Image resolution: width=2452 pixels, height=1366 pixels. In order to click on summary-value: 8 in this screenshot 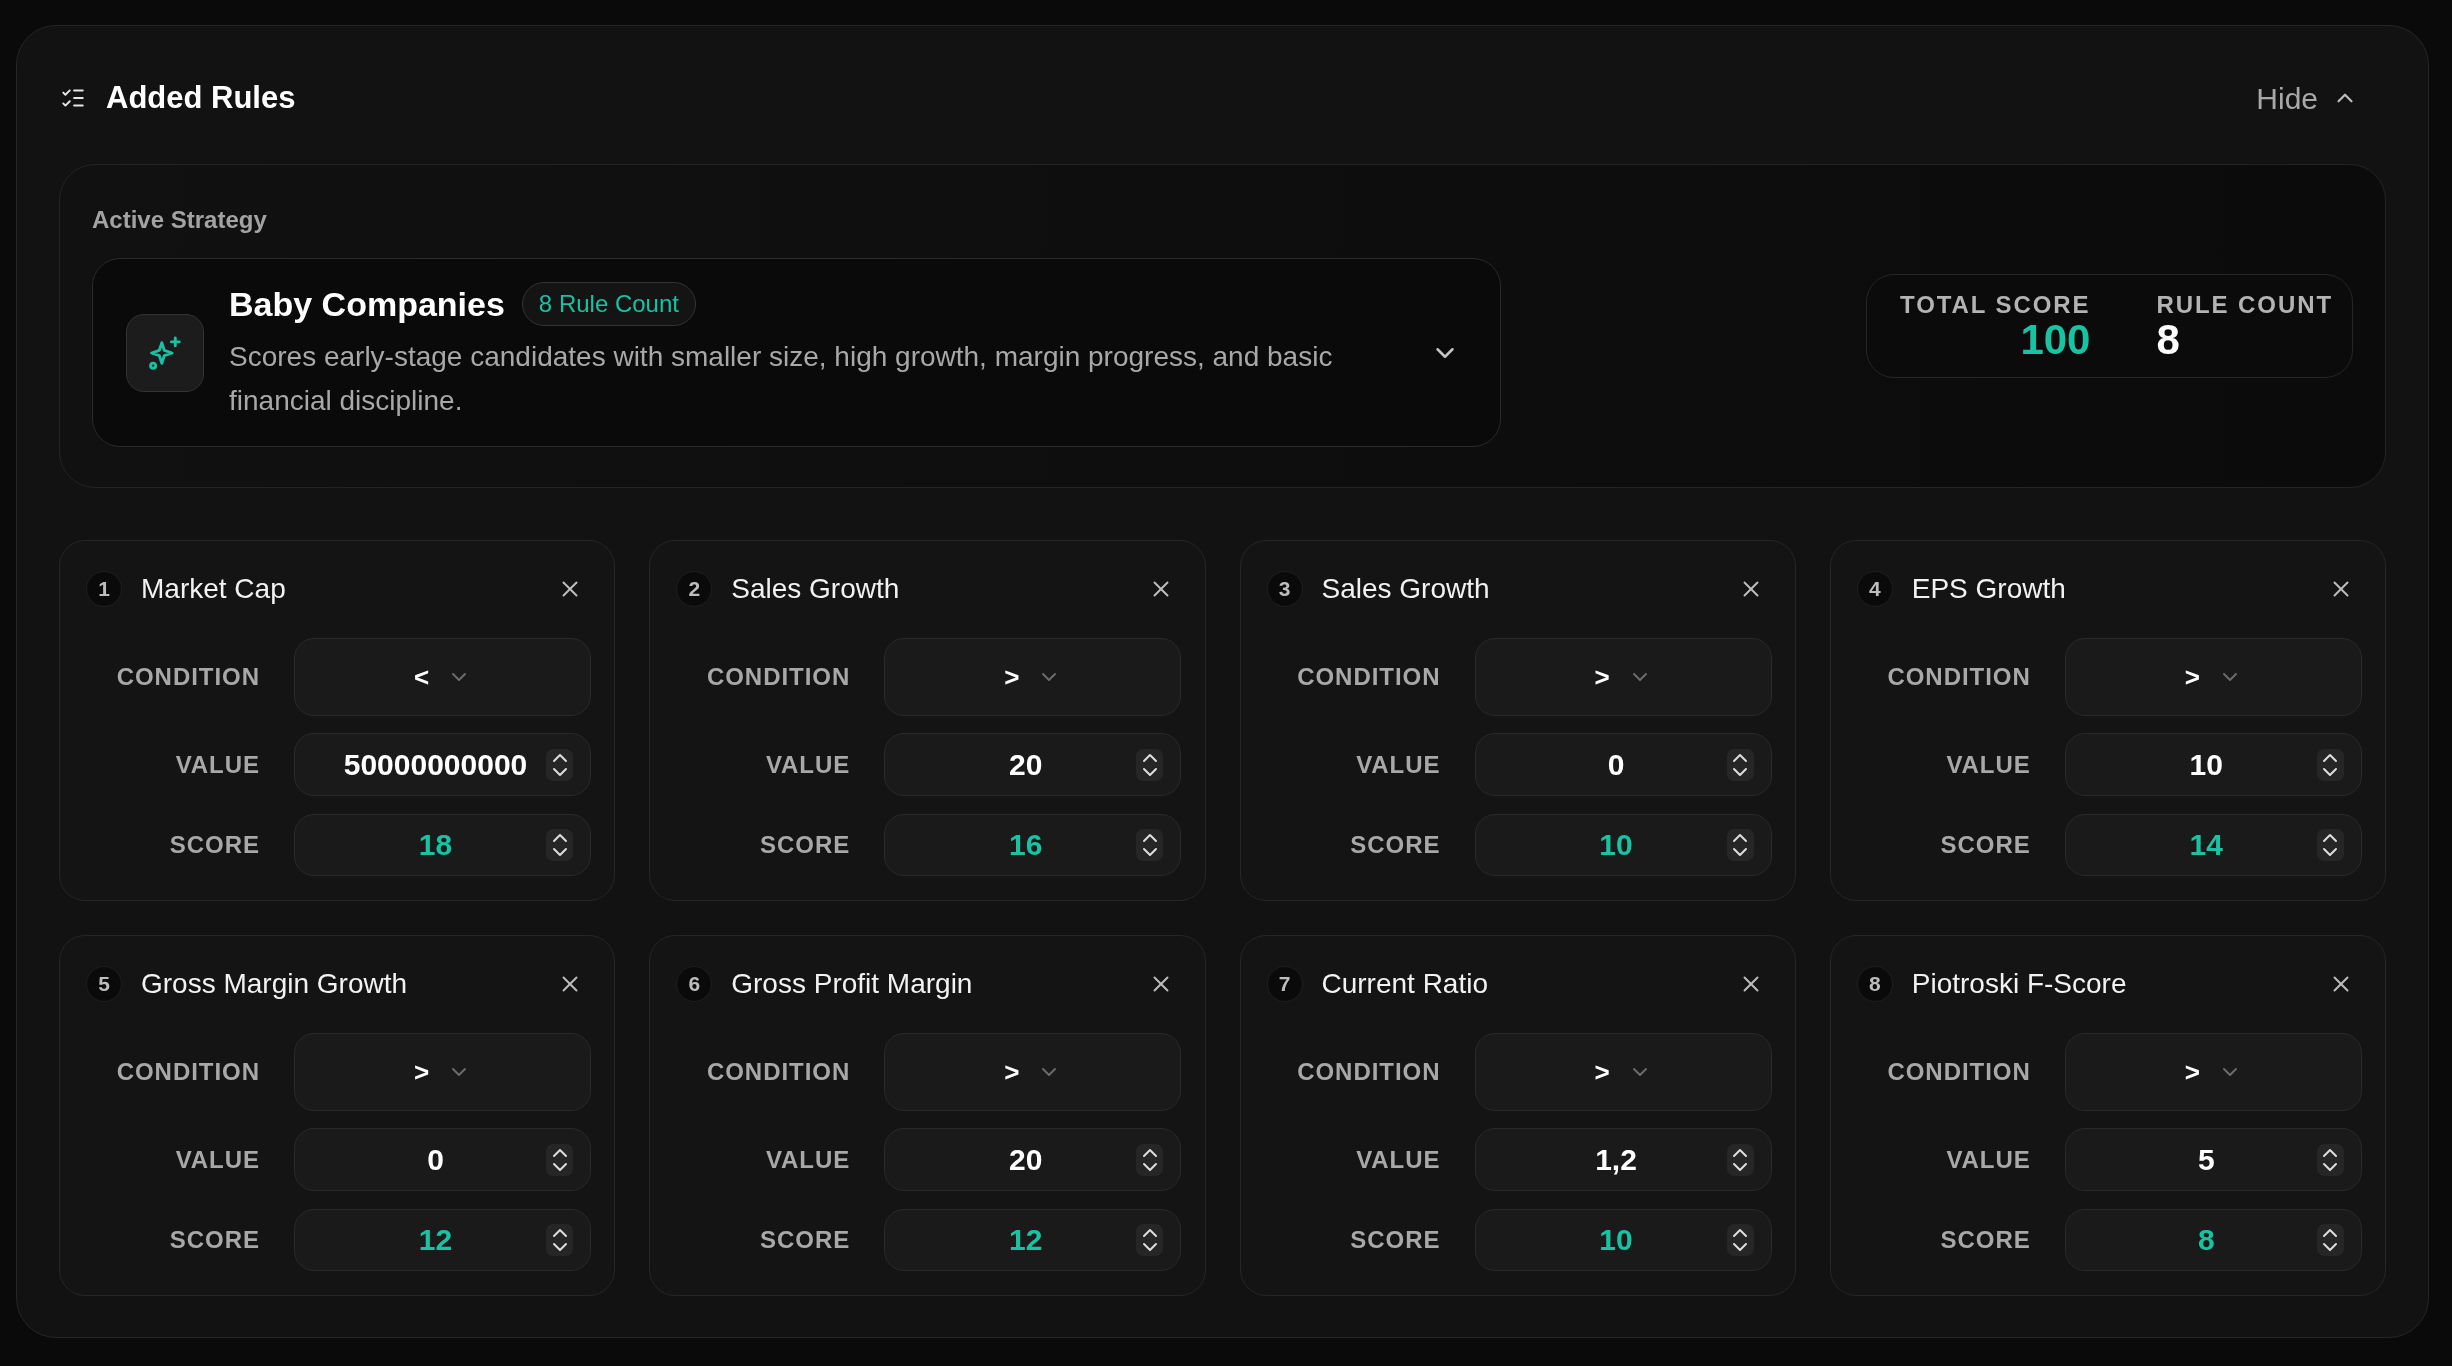, I will do `click(2168, 340)`.